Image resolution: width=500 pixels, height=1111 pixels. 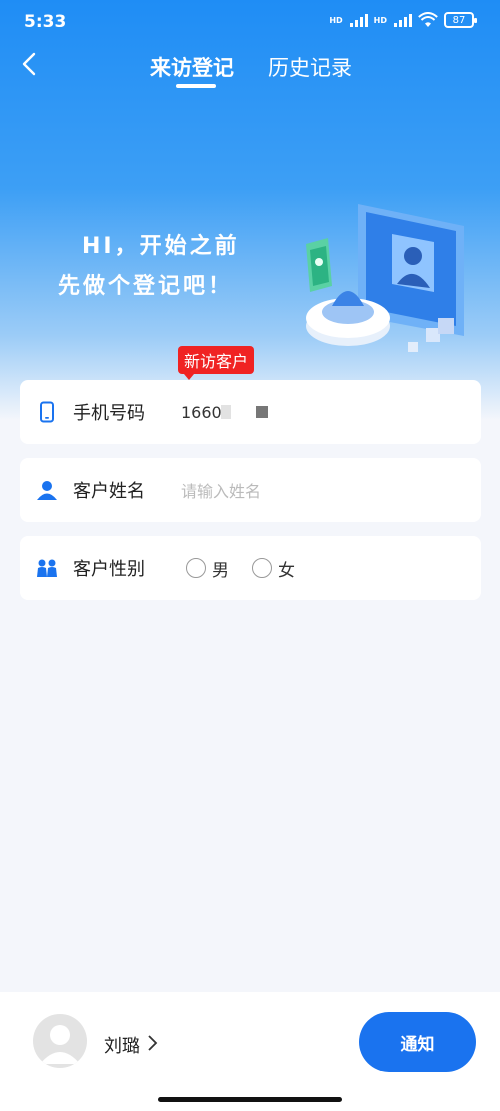 What do you see at coordinates (146, 286) in the screenshot?
I see `hero-subtitle: 先做个登记吧！` at bounding box center [146, 286].